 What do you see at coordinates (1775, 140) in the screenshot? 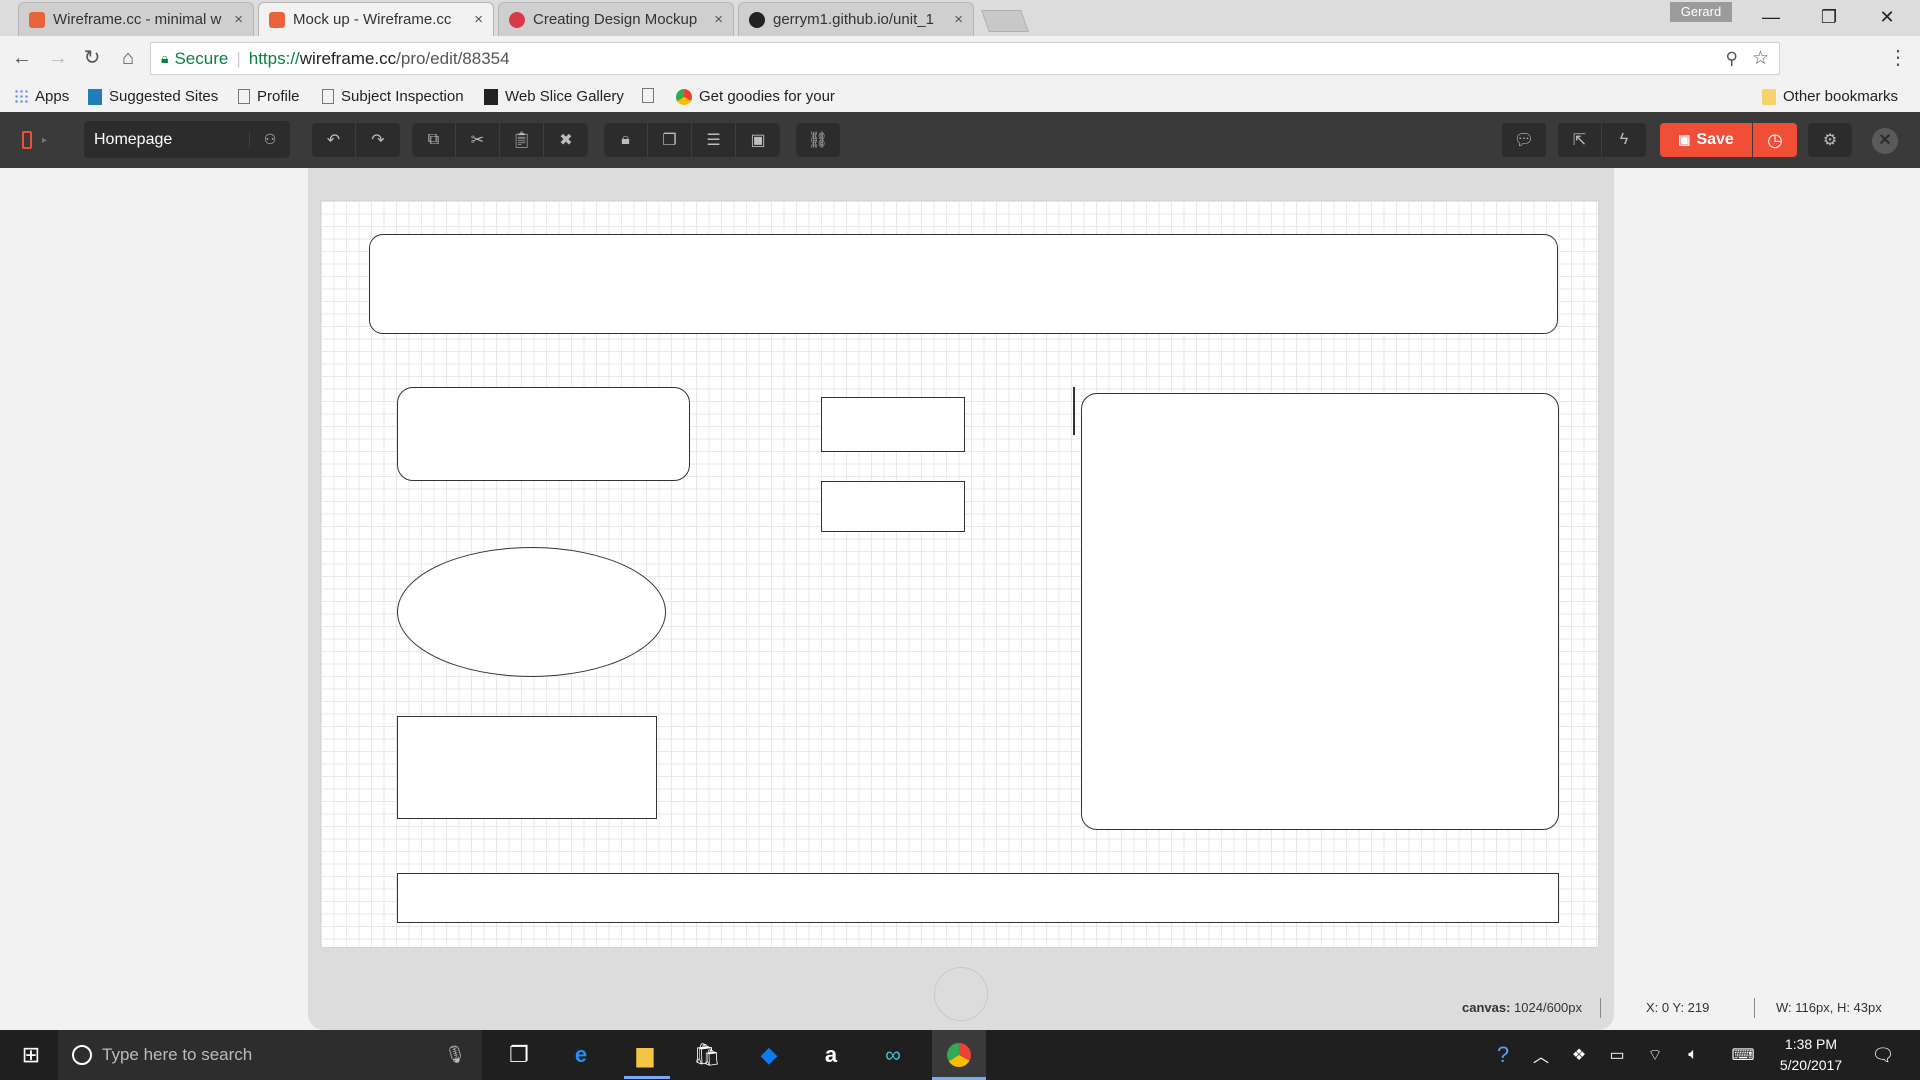
I see `history-icon: ◷` at bounding box center [1775, 140].